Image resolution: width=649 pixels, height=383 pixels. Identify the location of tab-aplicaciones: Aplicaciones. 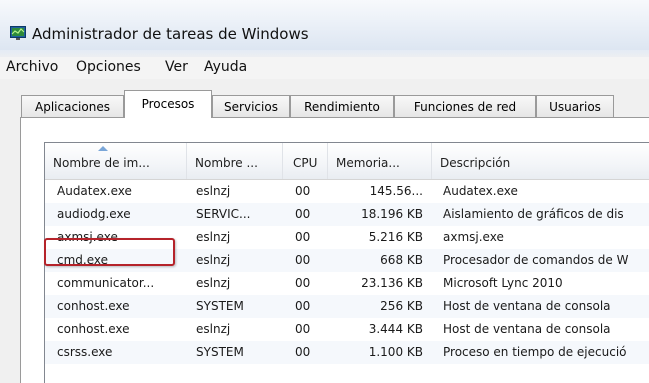
(72, 106).